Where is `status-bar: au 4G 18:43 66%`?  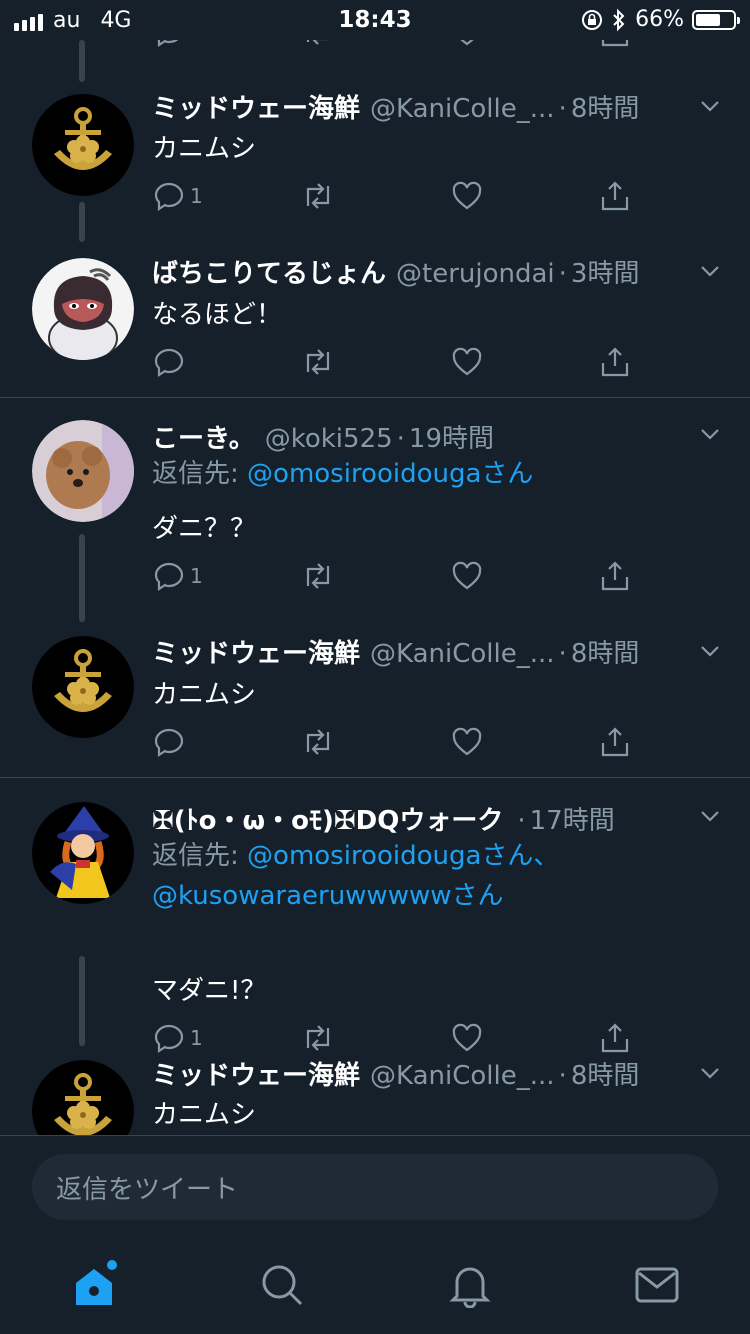
status-bar: au 4G 18:43 66% is located at coordinates (375, 20).